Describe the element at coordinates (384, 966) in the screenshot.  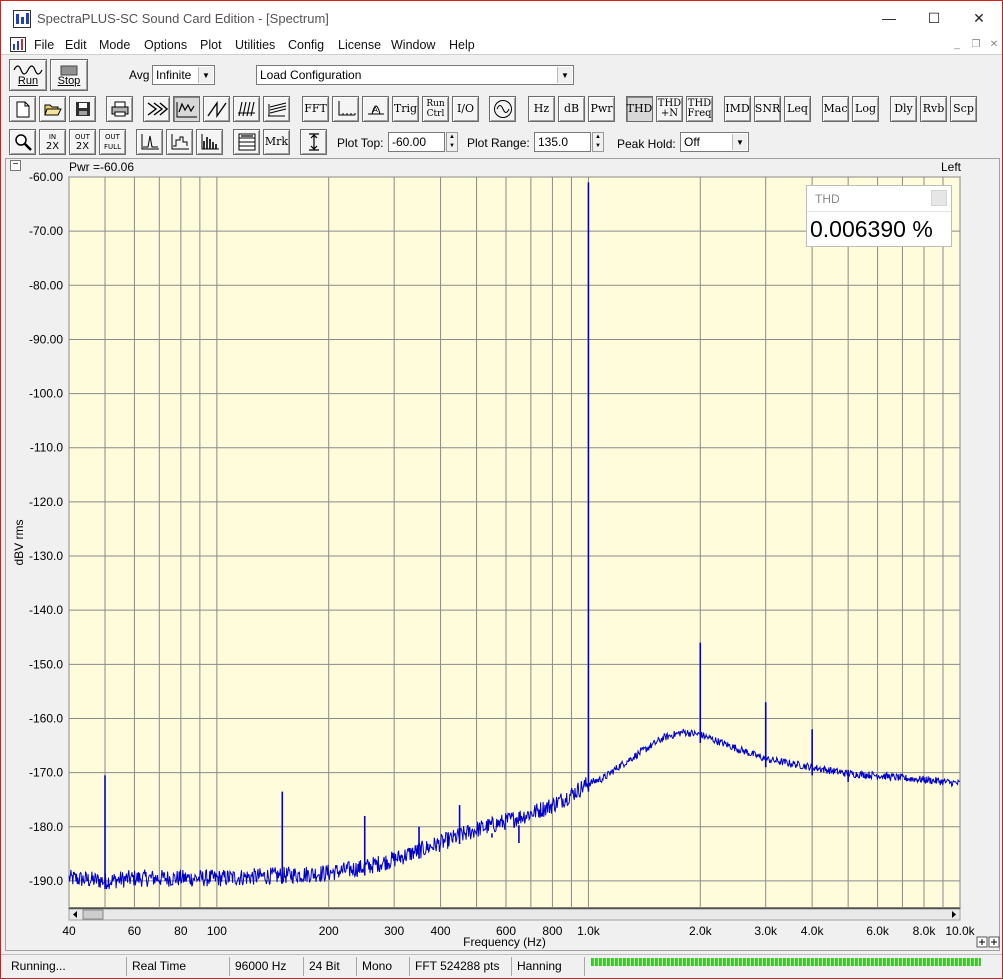
I see `status-channels: Mono` at that location.